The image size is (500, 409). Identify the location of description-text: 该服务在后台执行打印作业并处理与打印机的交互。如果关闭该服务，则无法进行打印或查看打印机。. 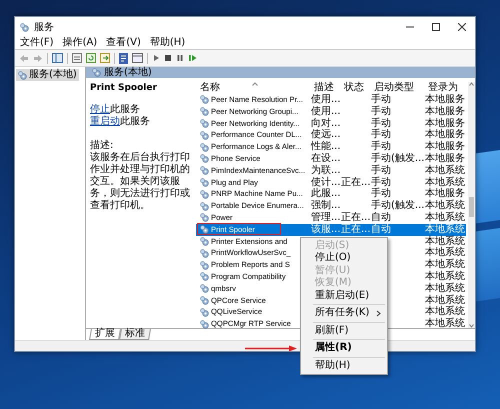
(140, 182).